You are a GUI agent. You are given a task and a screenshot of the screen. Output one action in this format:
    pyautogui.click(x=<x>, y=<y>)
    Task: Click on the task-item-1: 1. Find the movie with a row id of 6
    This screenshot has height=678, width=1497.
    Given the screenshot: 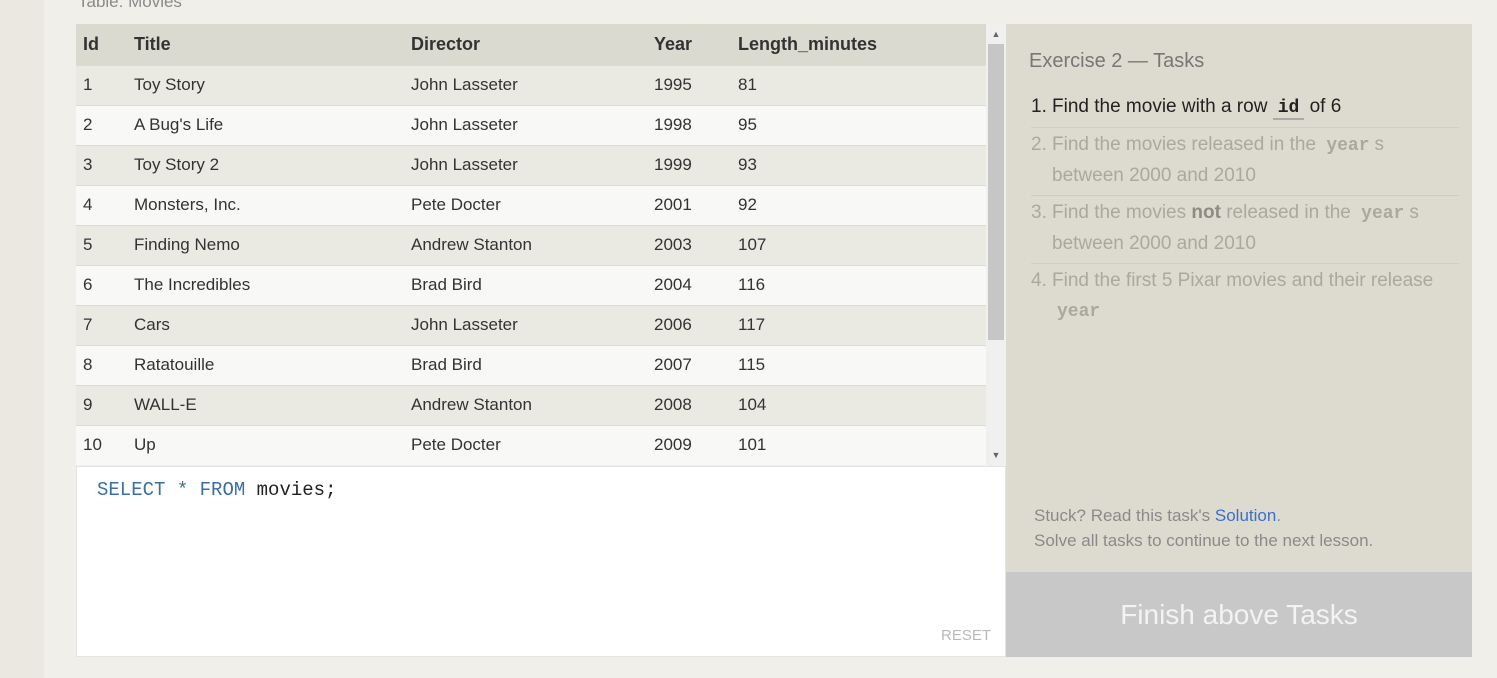 What is the action you would take?
    pyautogui.click(x=1245, y=109)
    